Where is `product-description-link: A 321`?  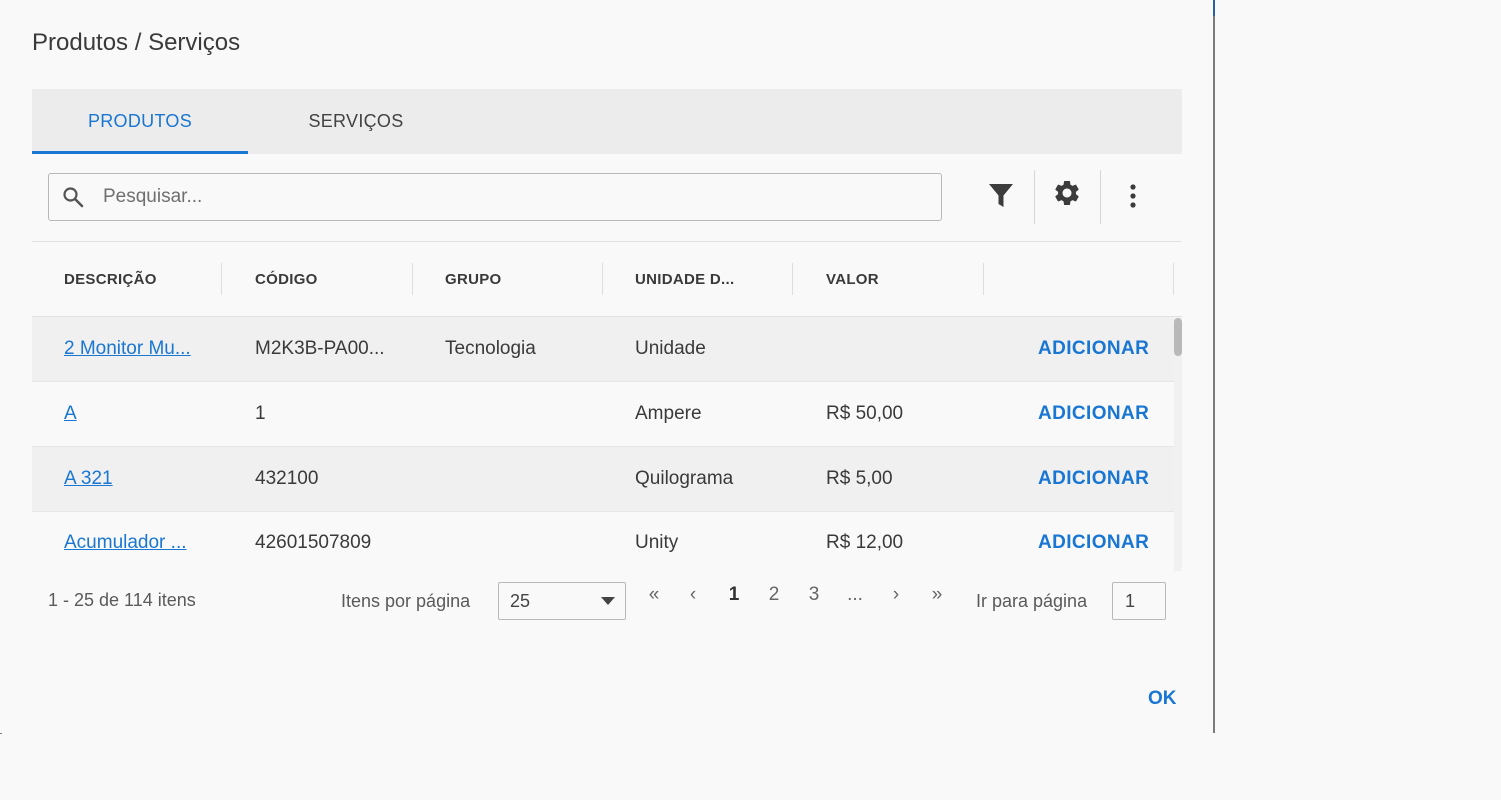
product-description-link: A 321 is located at coordinates (88, 479).